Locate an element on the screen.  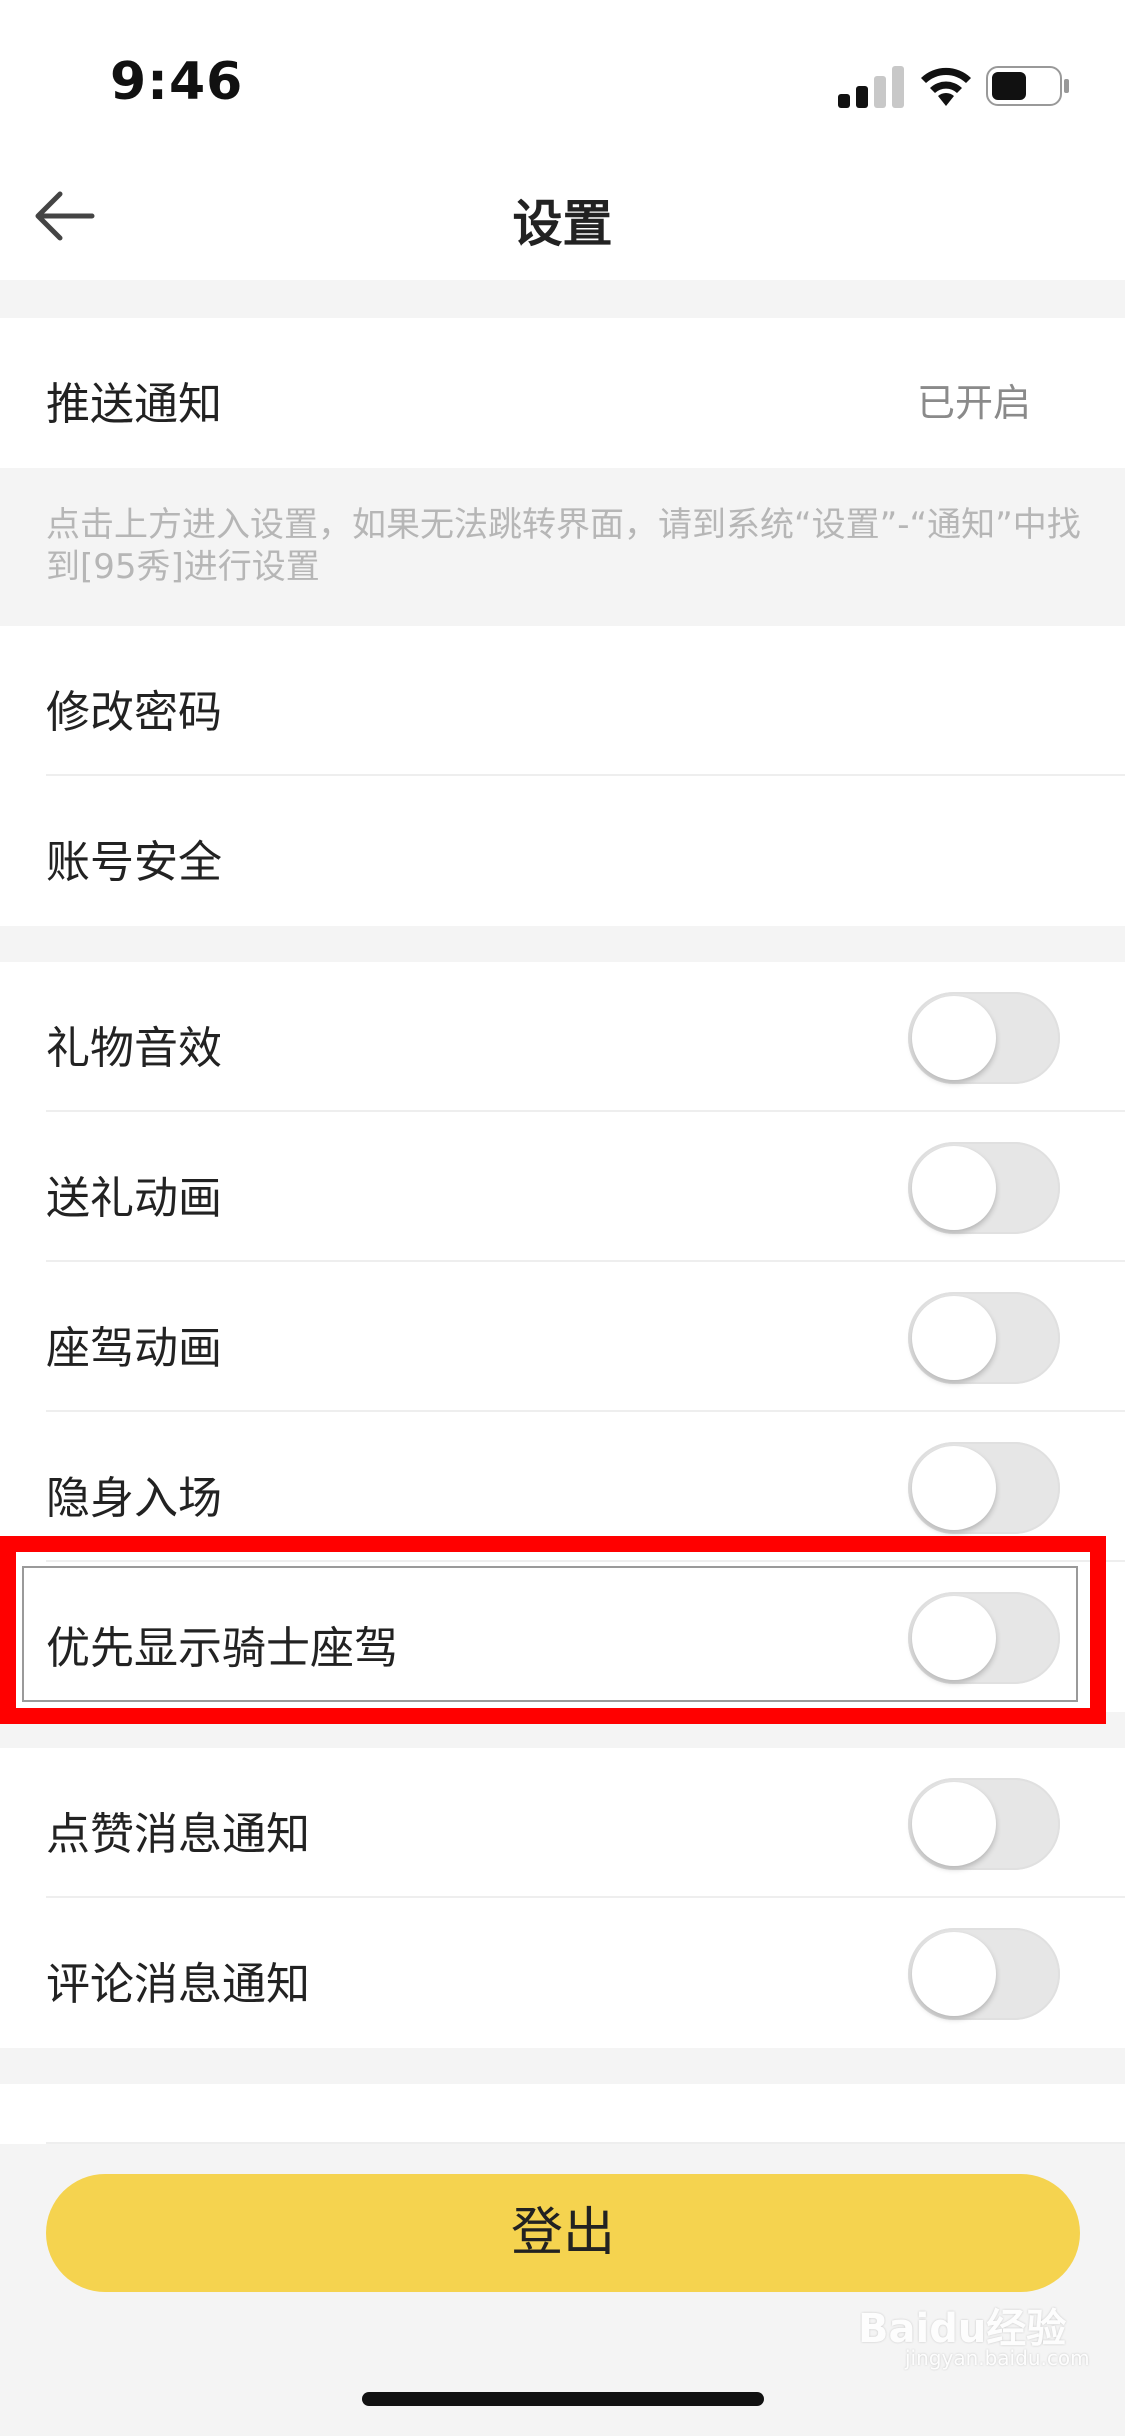
toggle-row-gift-sound: 礼物音效 is located at coordinates (562, 1037).